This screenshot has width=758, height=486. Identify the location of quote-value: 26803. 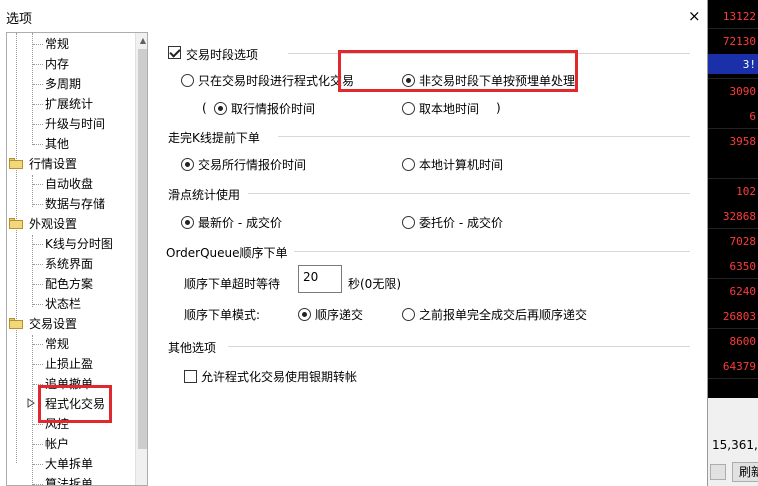
(739, 316).